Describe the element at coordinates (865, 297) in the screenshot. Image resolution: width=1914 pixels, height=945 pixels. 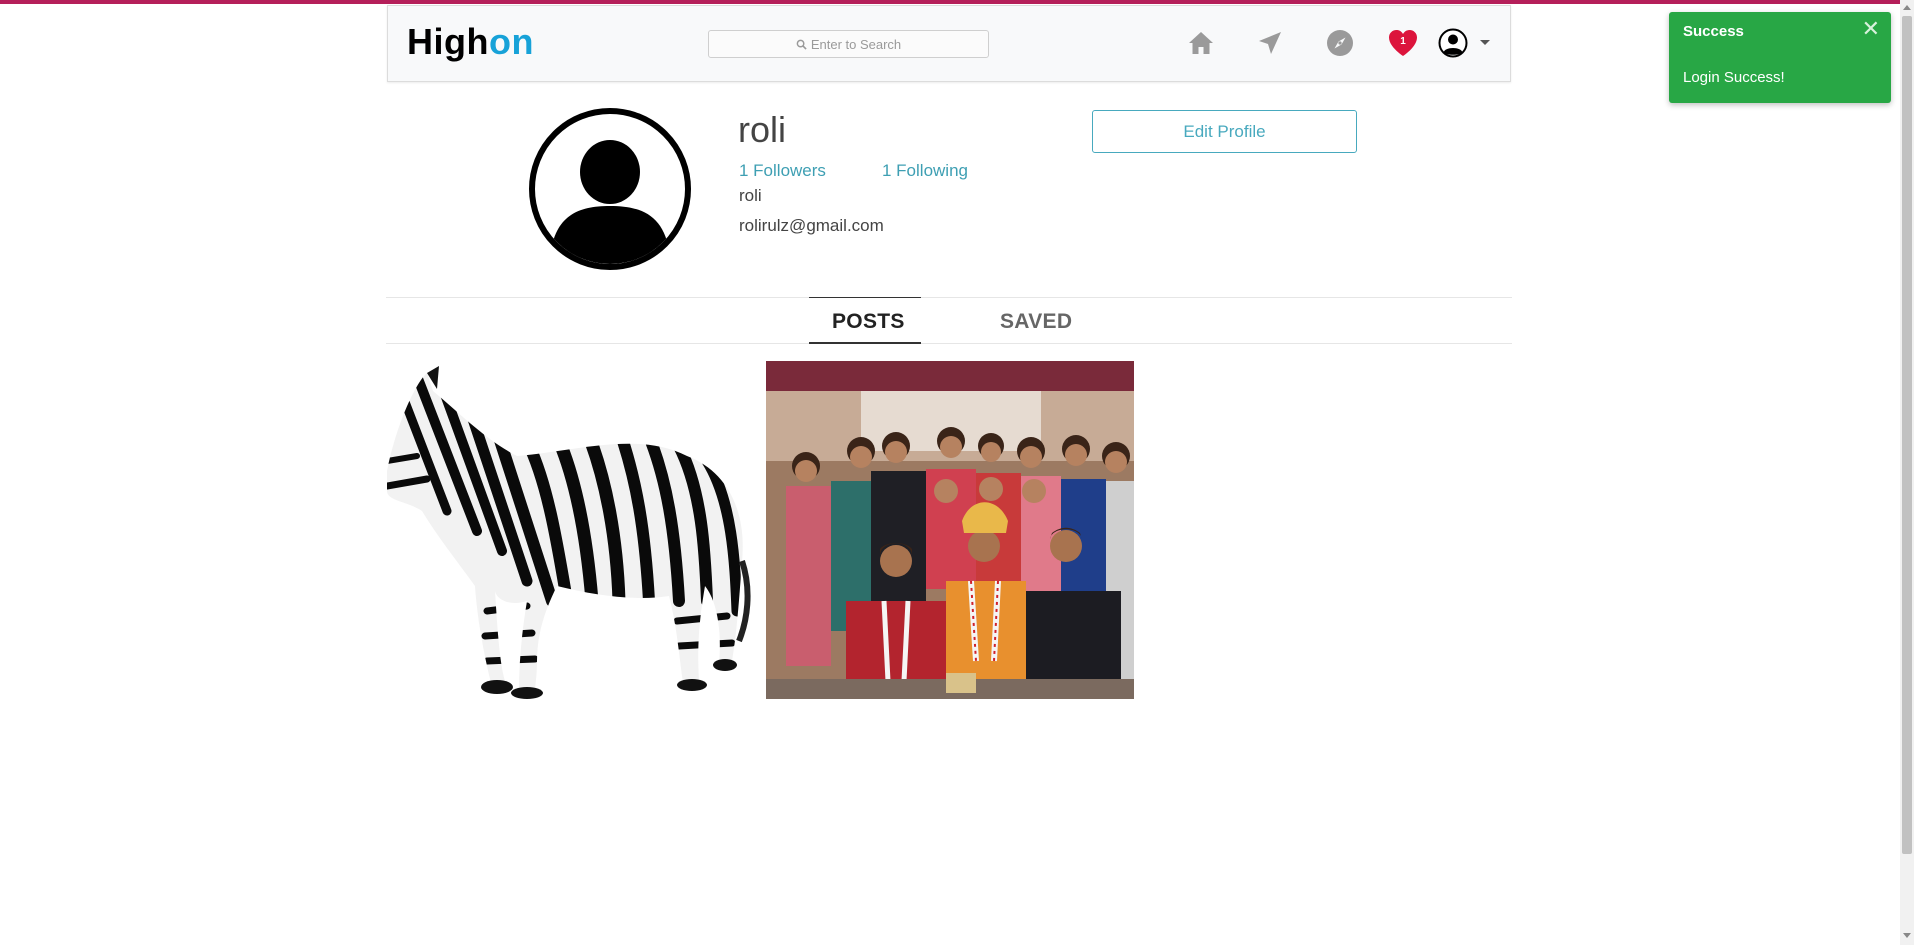
I see `tab-active-indicator-top` at that location.